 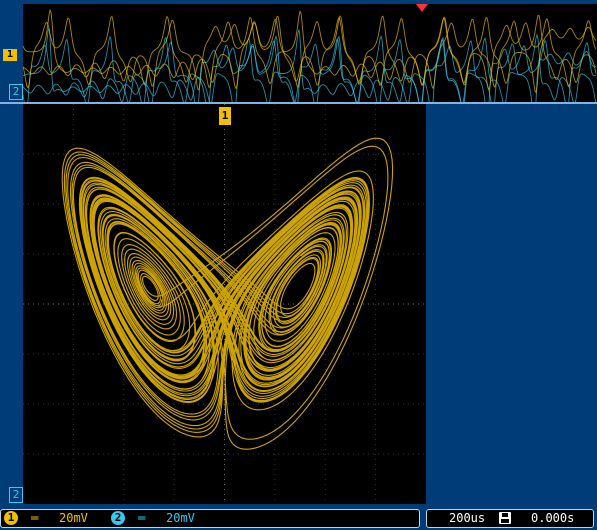 I want to click on ch2-offset-marker-overview: 2, so click(x=16, y=92).